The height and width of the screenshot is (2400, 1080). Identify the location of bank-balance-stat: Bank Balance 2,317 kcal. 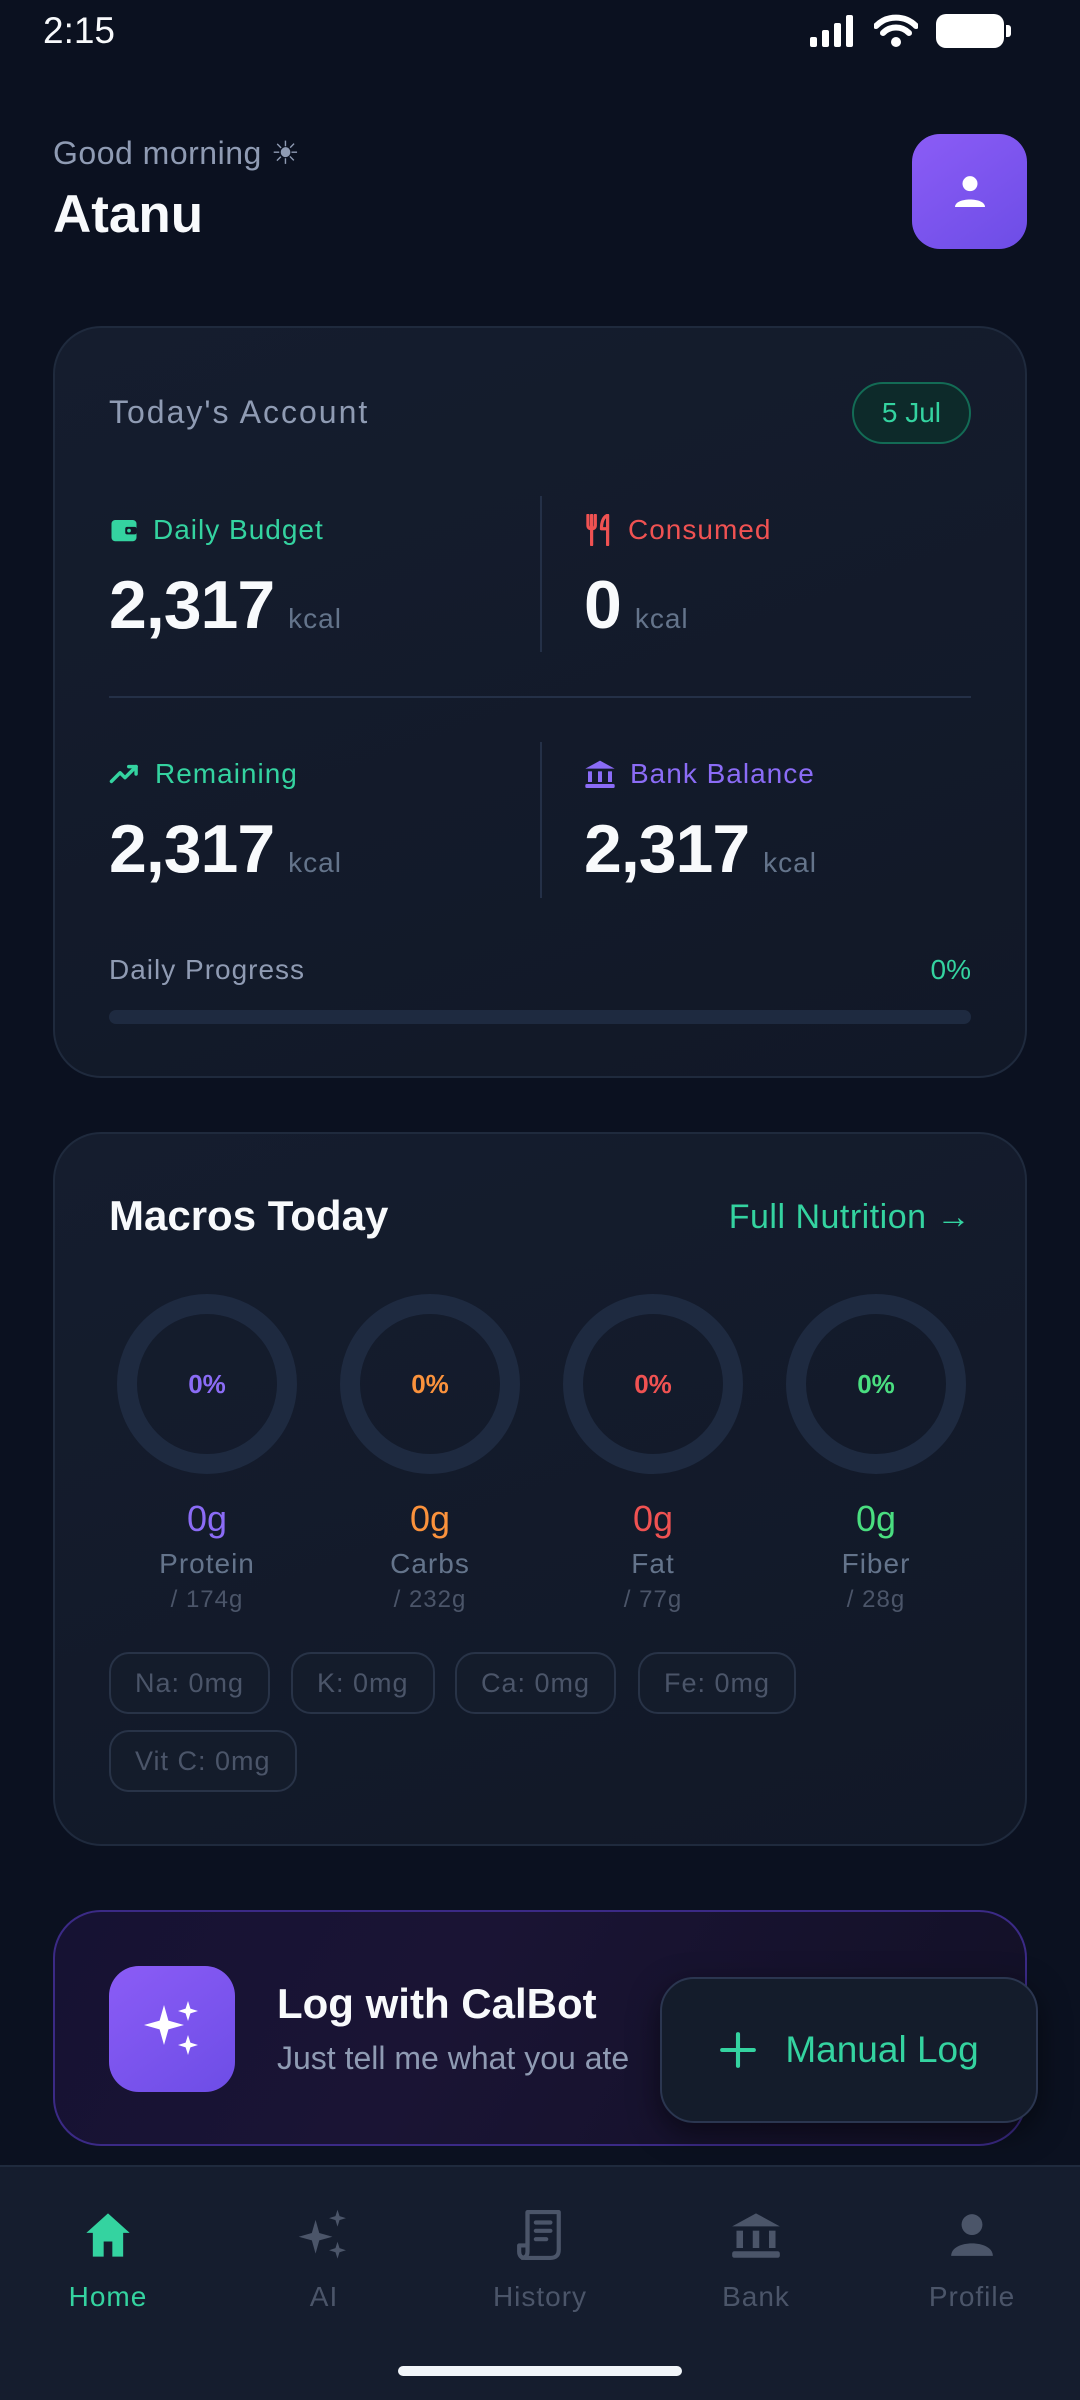
(700, 823).